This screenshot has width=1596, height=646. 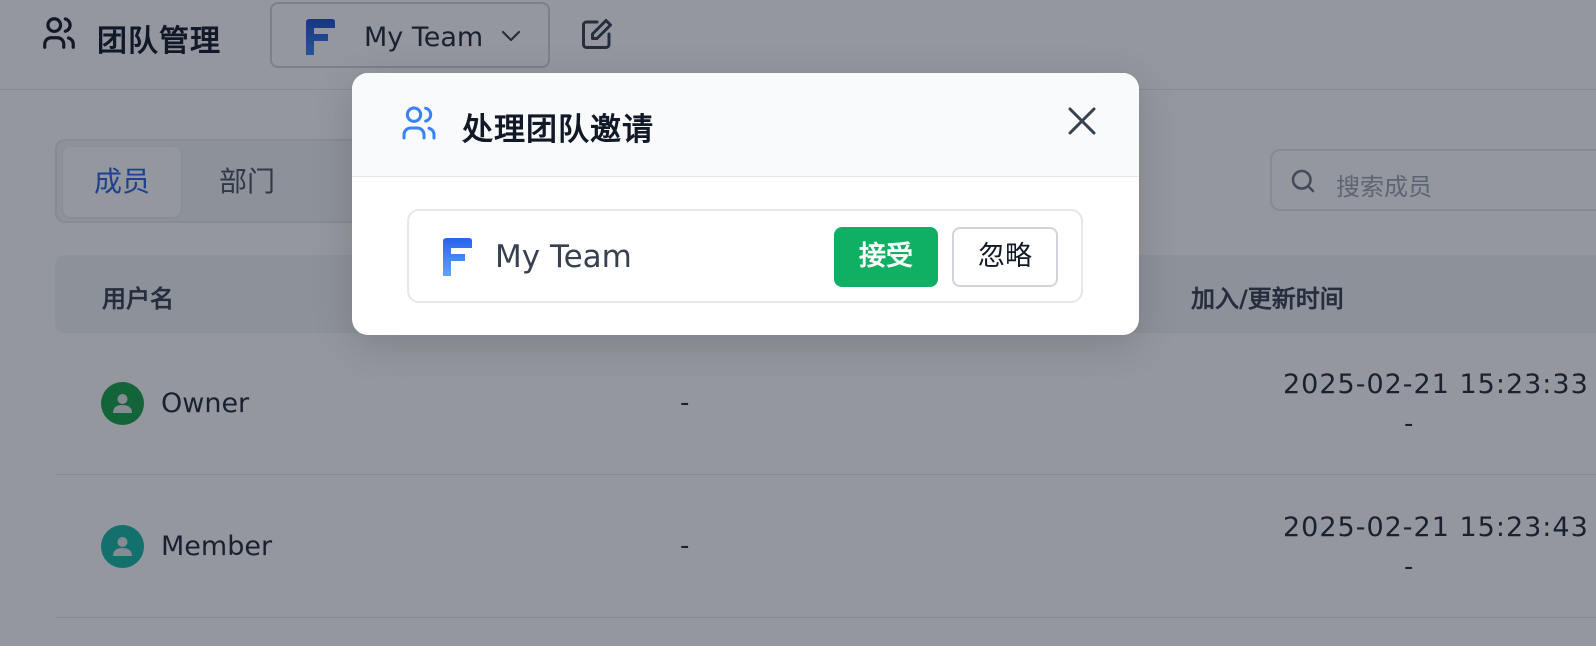 I want to click on dialog-title: 处理团队邀请, so click(x=558, y=130).